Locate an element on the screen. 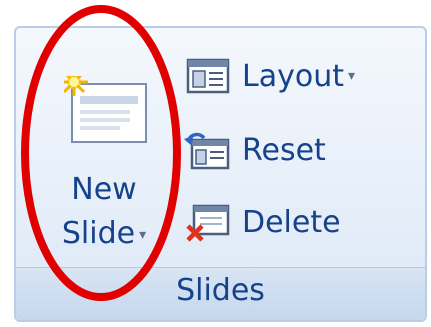  delete-button: Delete is located at coordinates (302, 222).